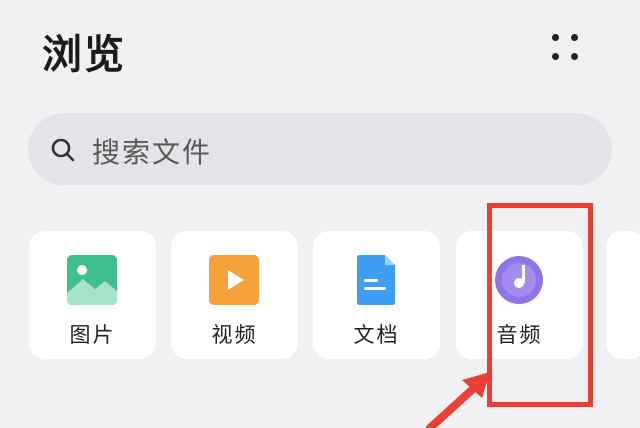 The width and height of the screenshot is (640, 428). I want to click on category-images: 图片, so click(92, 295).